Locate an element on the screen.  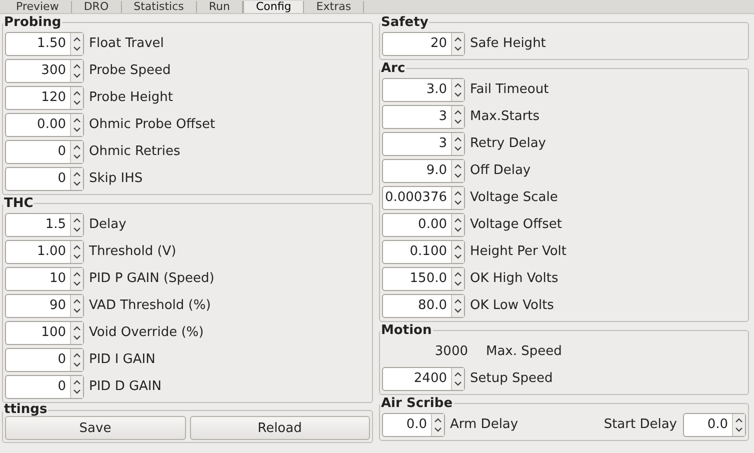
value-field: 9.0 is located at coordinates (417, 171).